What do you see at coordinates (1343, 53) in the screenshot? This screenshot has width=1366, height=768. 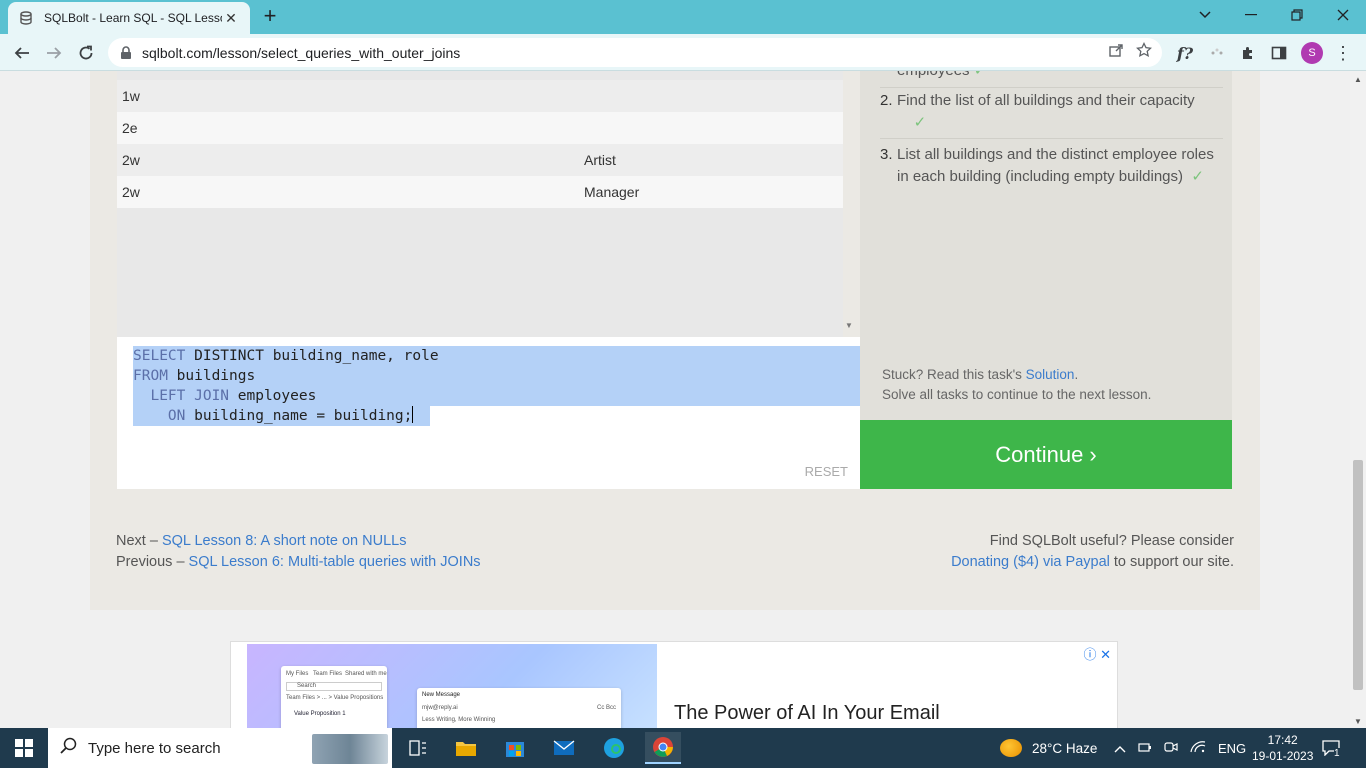 I see `menu-kebab-icon: ⋮` at bounding box center [1343, 53].